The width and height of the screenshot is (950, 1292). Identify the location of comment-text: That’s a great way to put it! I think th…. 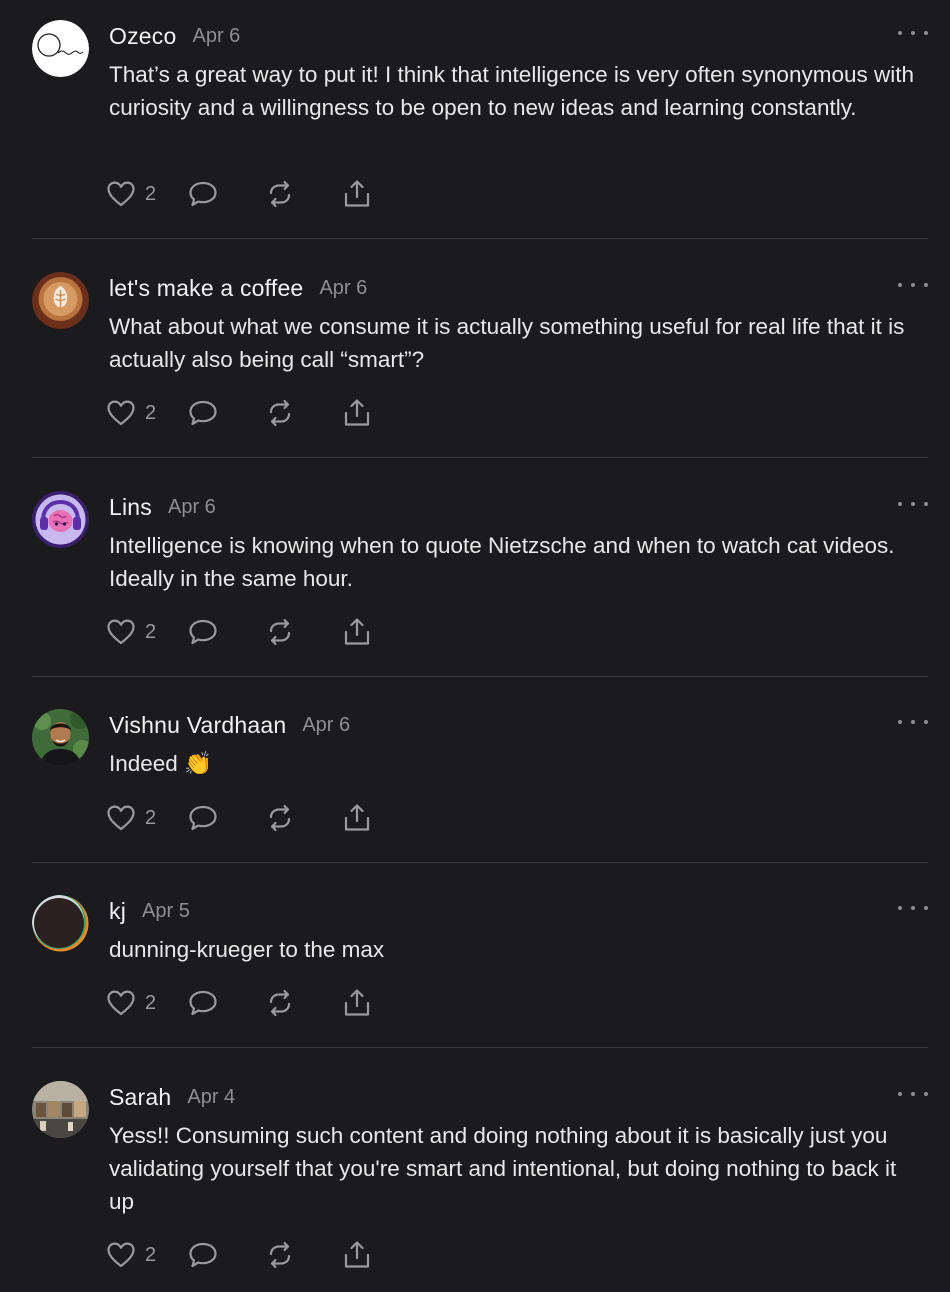
(511, 91).